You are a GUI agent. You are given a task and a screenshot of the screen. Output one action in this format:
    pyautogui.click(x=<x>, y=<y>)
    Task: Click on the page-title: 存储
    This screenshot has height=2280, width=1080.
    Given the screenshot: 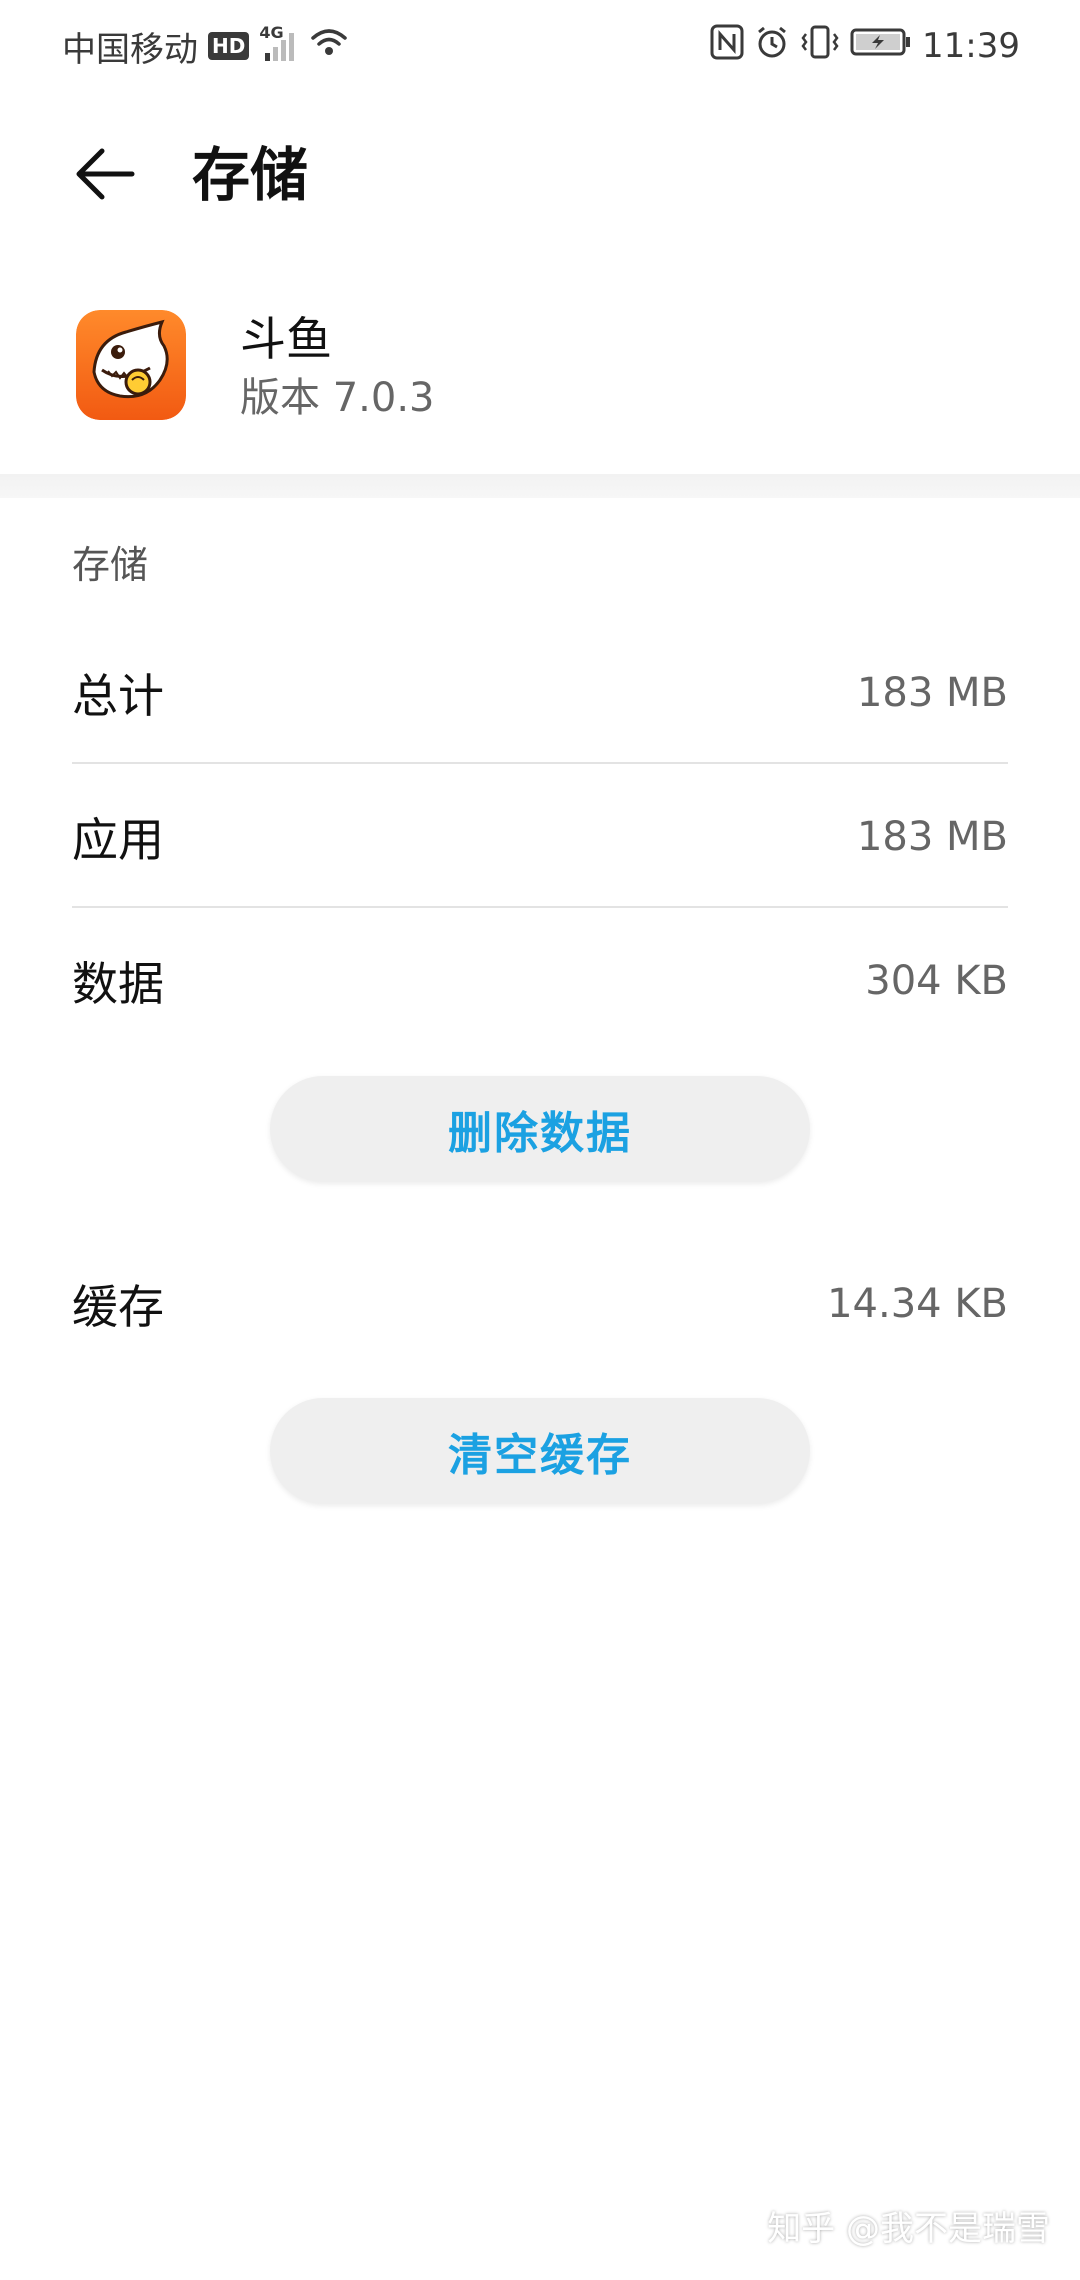 What is the action you would take?
    pyautogui.click(x=250, y=175)
    